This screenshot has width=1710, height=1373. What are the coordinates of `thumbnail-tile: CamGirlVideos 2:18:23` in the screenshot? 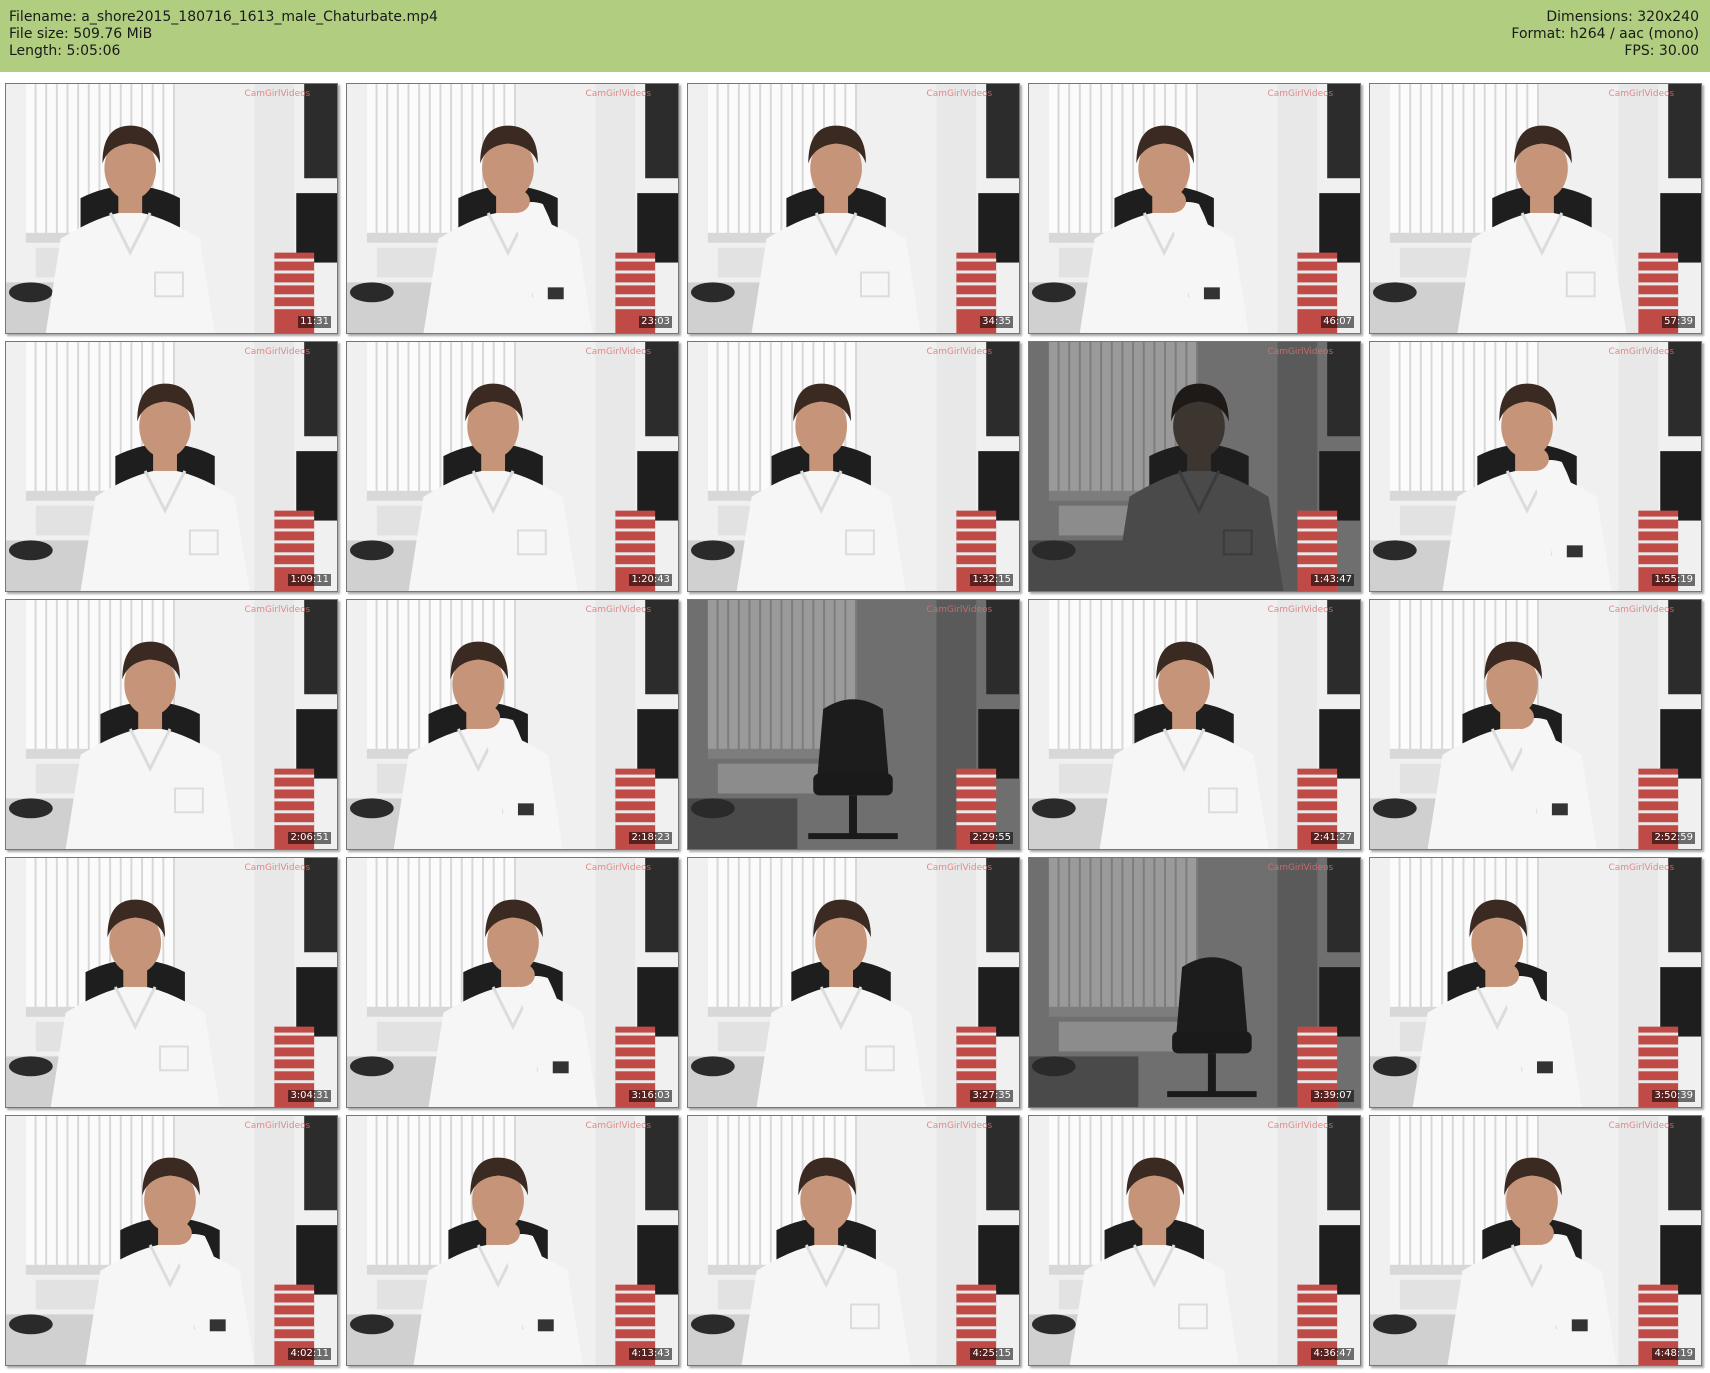 It's located at (512, 724).